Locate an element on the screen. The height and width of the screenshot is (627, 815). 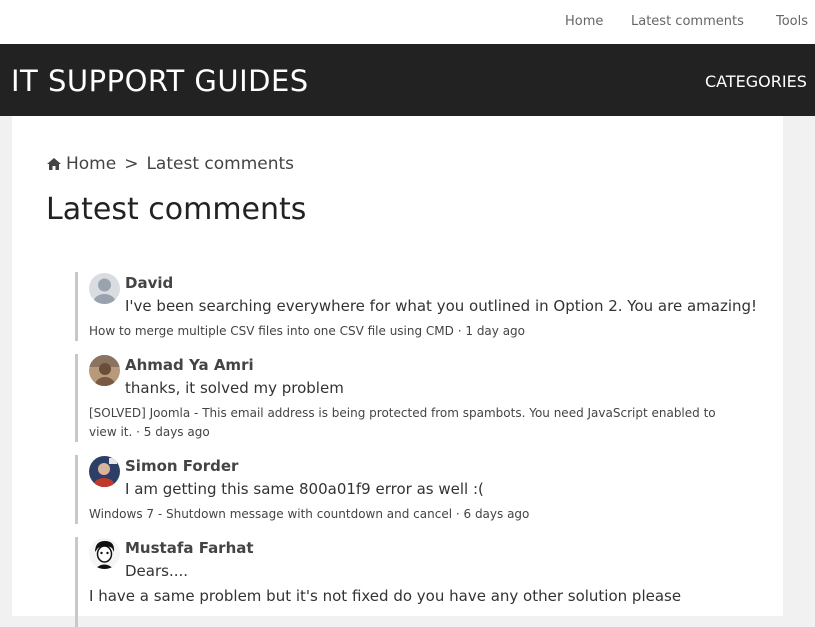
breadcrumb-current: Latest comments is located at coordinates (220, 164).